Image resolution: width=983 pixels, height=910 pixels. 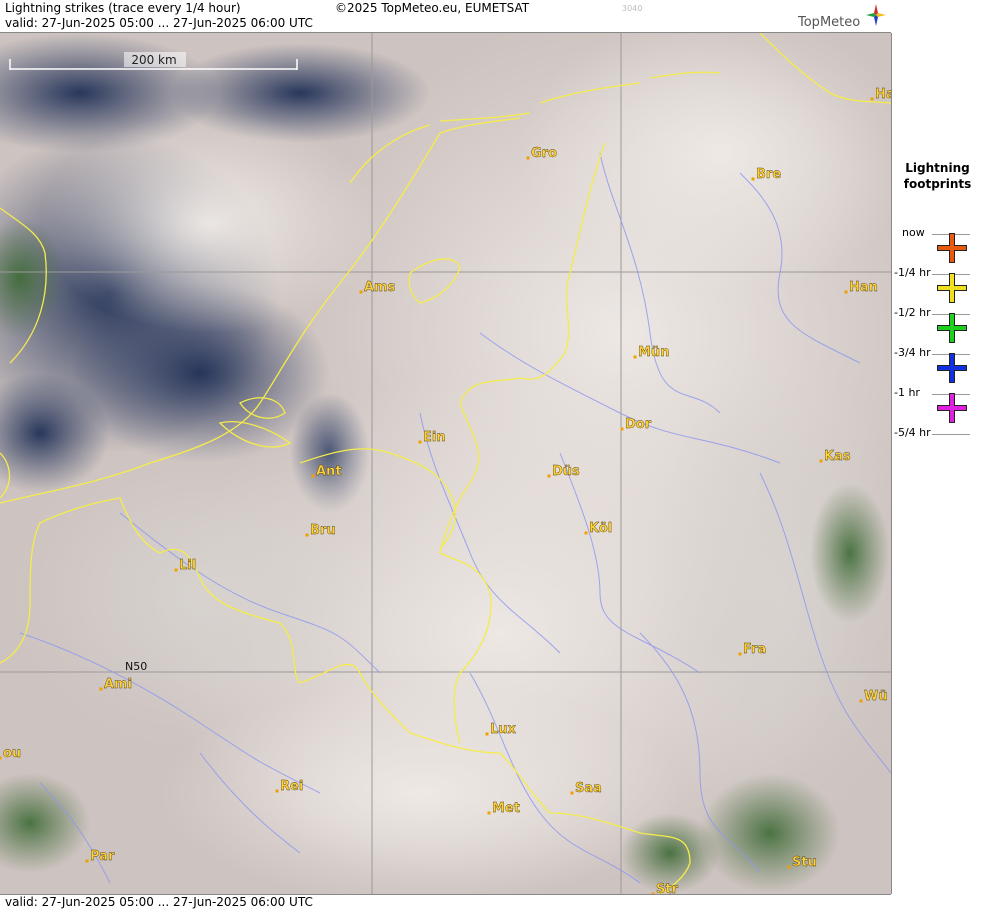 I want to click on city-label: Ant, so click(x=329, y=471).